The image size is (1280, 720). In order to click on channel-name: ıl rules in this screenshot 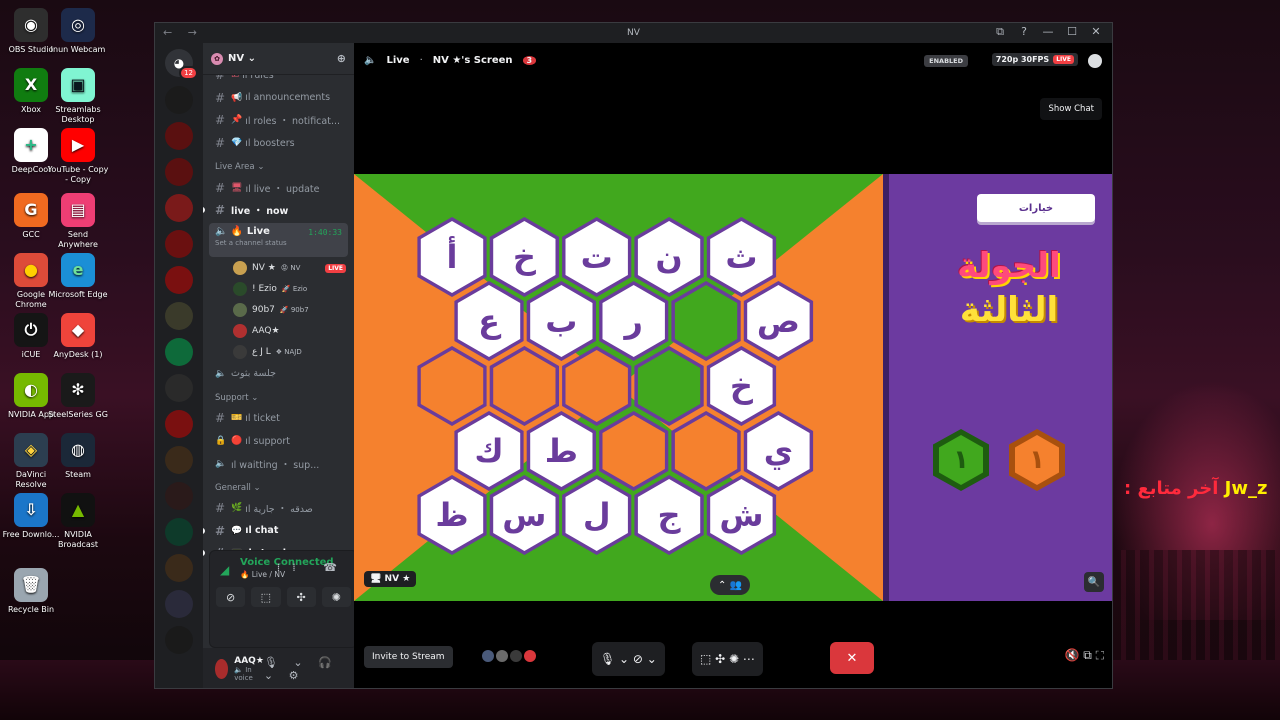, I will do `click(258, 78)`.